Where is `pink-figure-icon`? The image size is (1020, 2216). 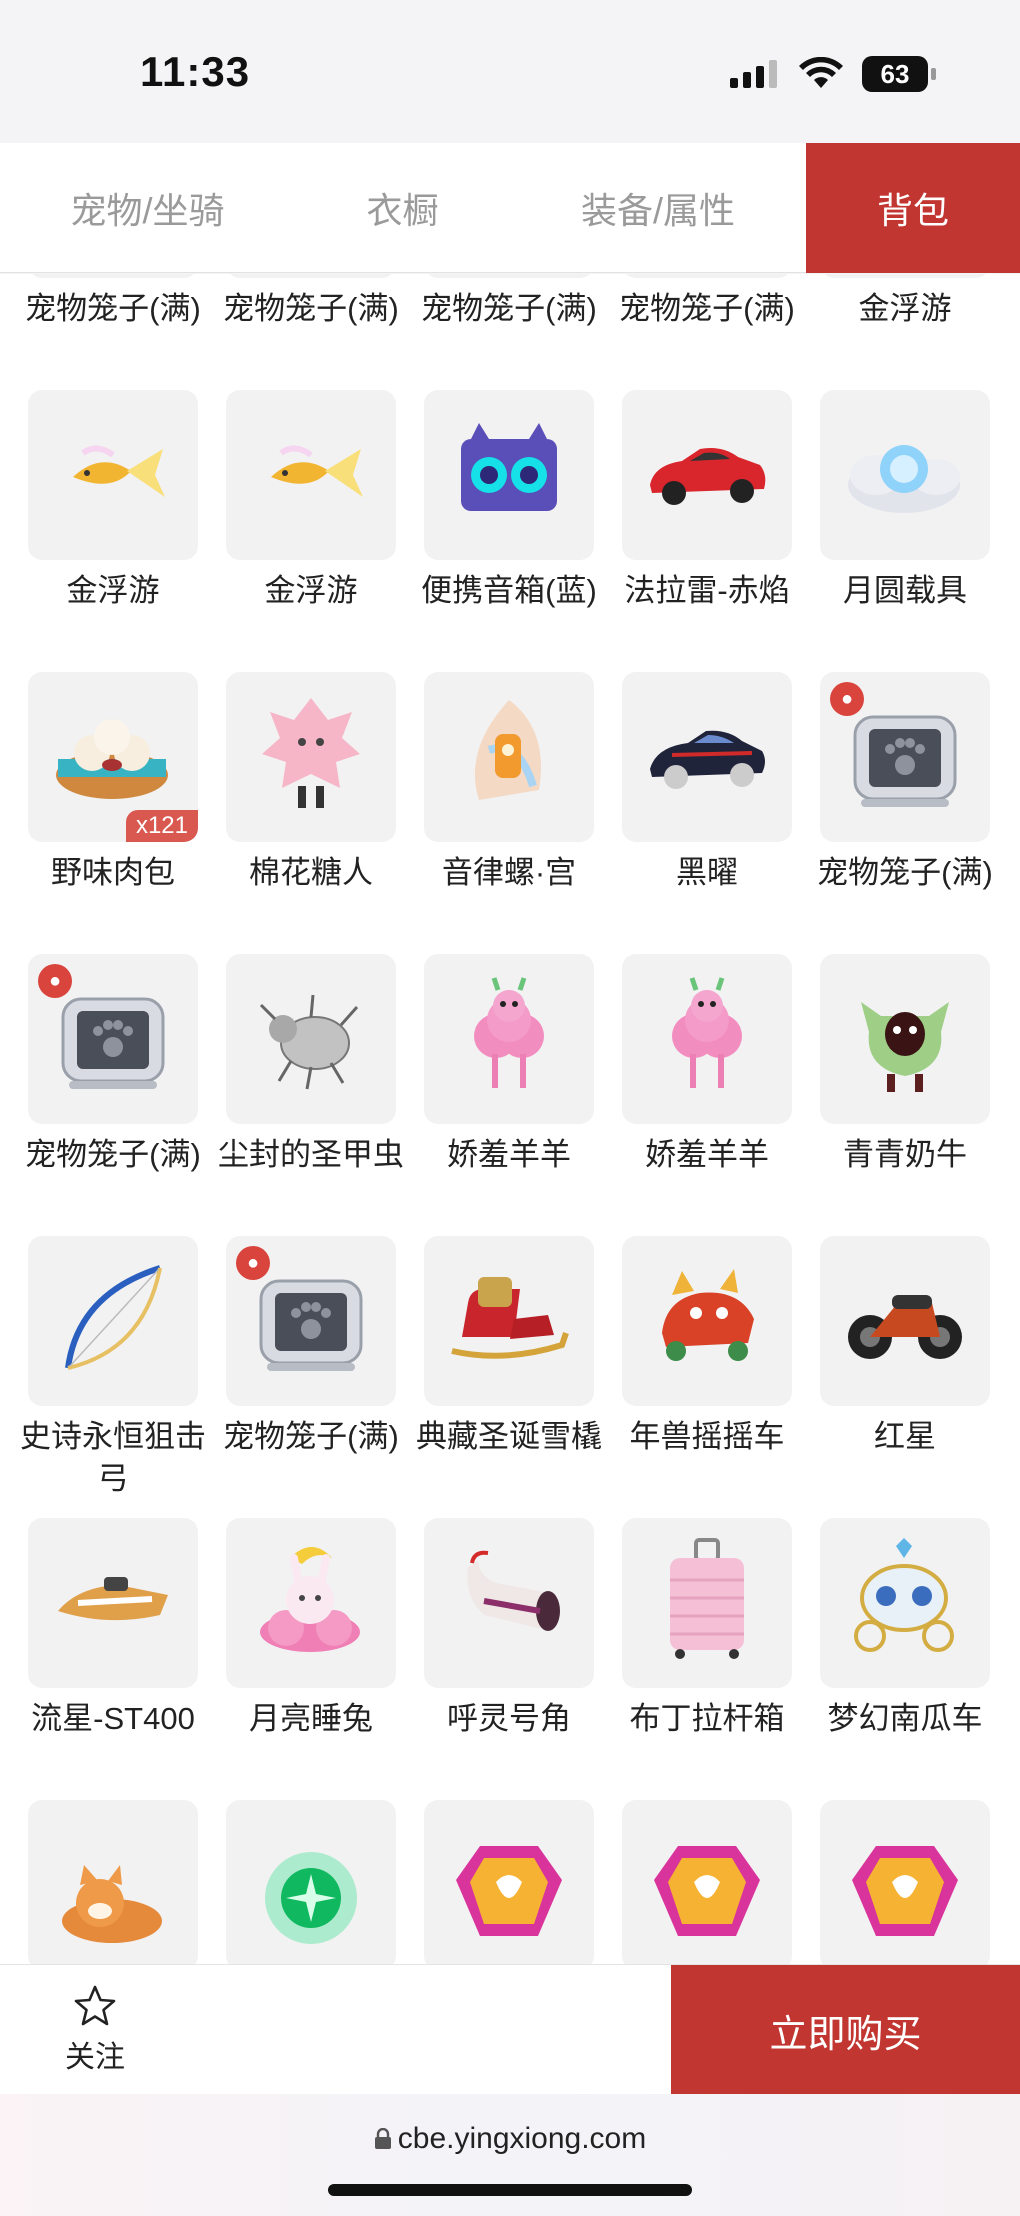
pink-figure-icon is located at coordinates (311, 757).